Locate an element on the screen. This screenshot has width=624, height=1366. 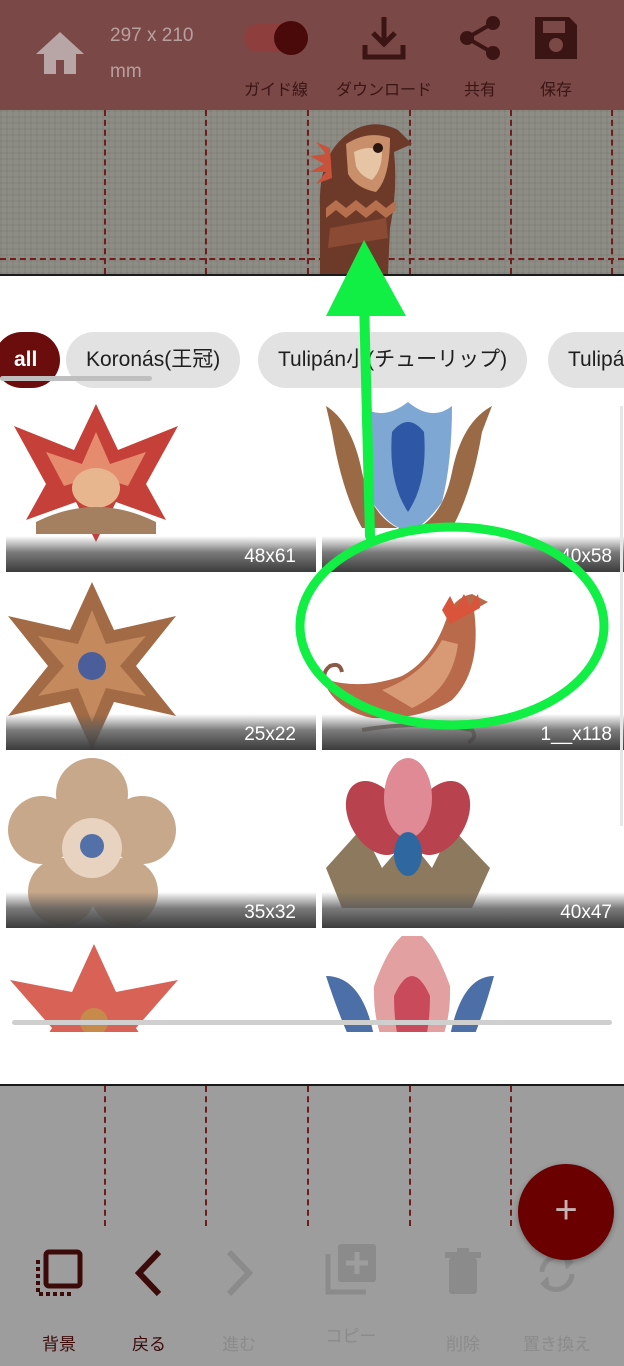
chevron-left-icon is located at coordinates (148, 1273).